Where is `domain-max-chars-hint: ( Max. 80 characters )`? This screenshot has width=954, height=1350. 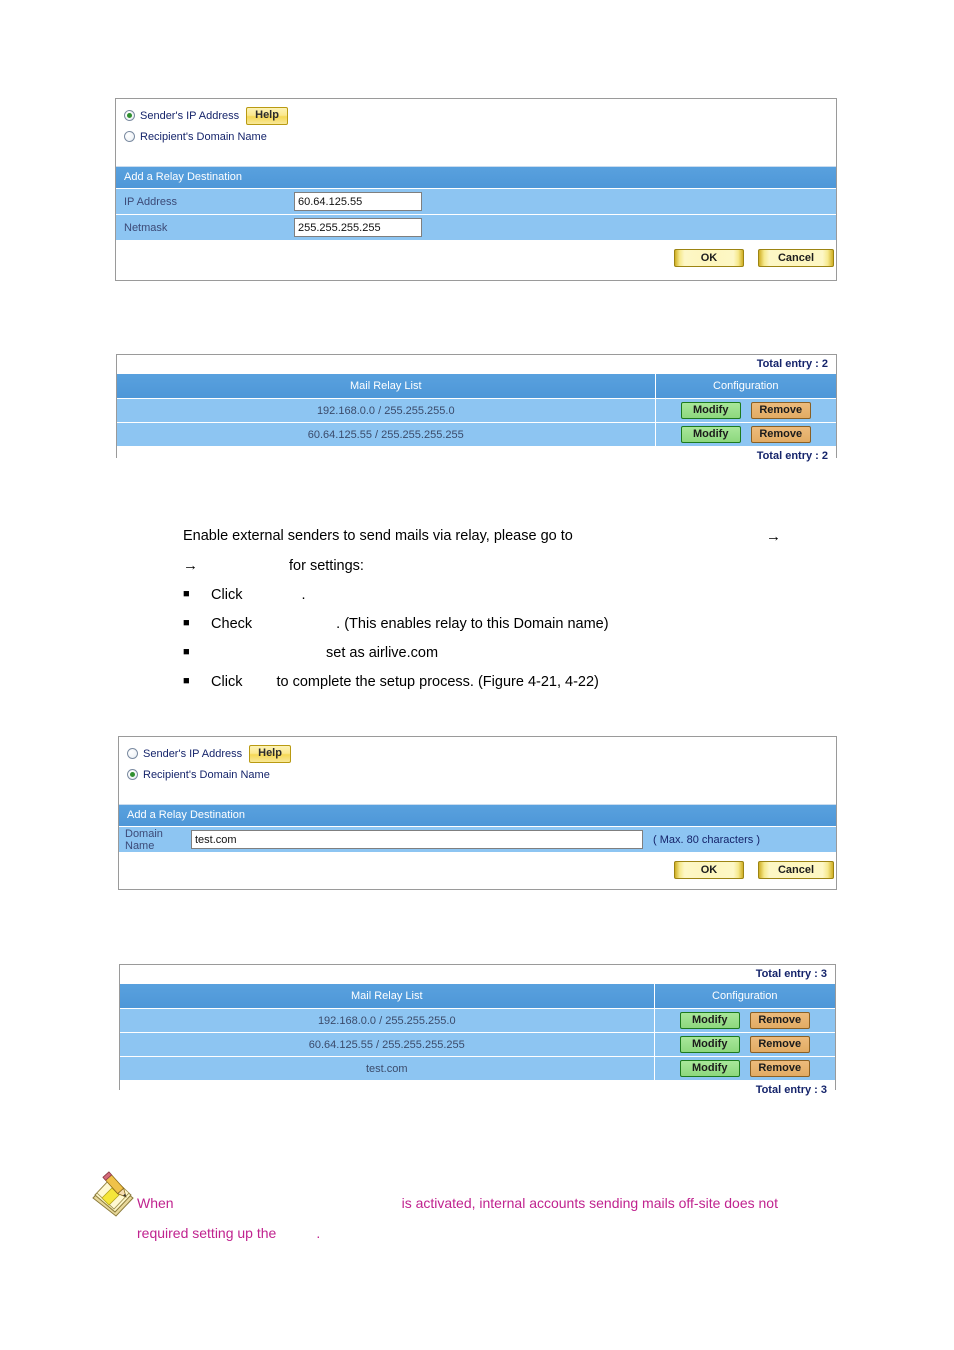 domain-max-chars-hint: ( Max. 80 characters ) is located at coordinates (706, 839).